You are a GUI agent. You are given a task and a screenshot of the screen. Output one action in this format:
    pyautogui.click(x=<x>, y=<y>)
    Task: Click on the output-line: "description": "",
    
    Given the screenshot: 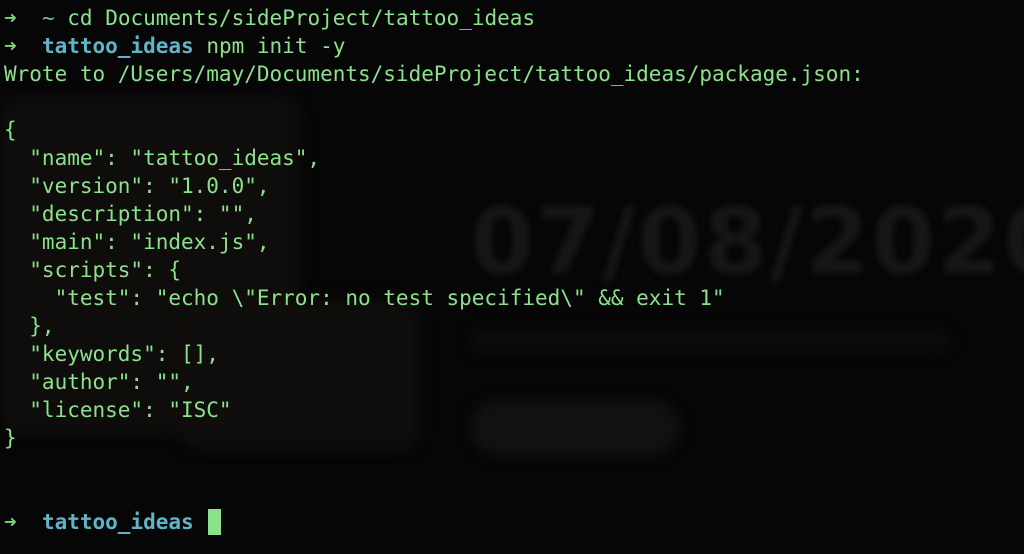 What is the action you would take?
    pyautogui.click(x=130, y=214)
    